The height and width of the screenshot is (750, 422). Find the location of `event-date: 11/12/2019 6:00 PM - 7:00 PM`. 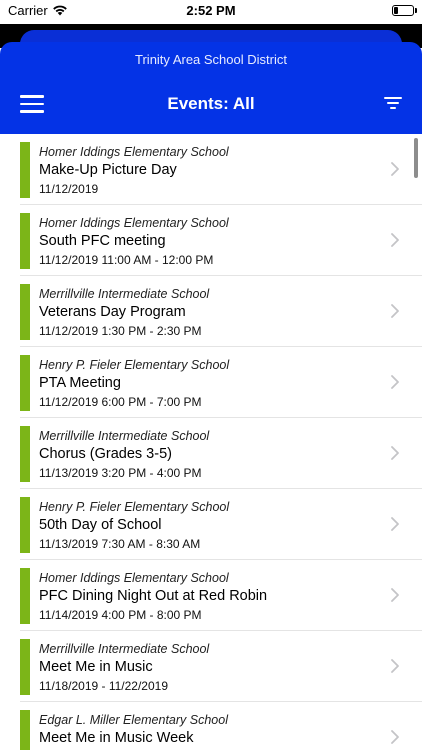

event-date: 11/12/2019 6:00 PM - 7:00 PM is located at coordinates (120, 402).